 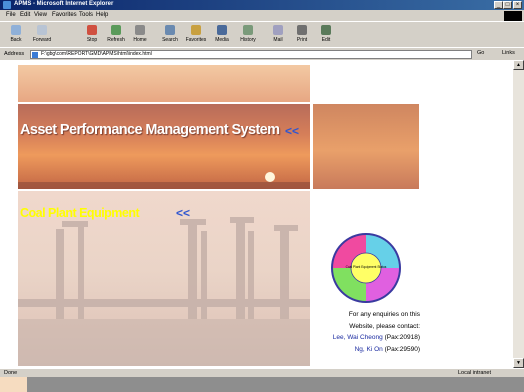 I want to click on title-bar: APMS - Microsoft Internet Explorer _ □ ×, so click(x=262, y=5).